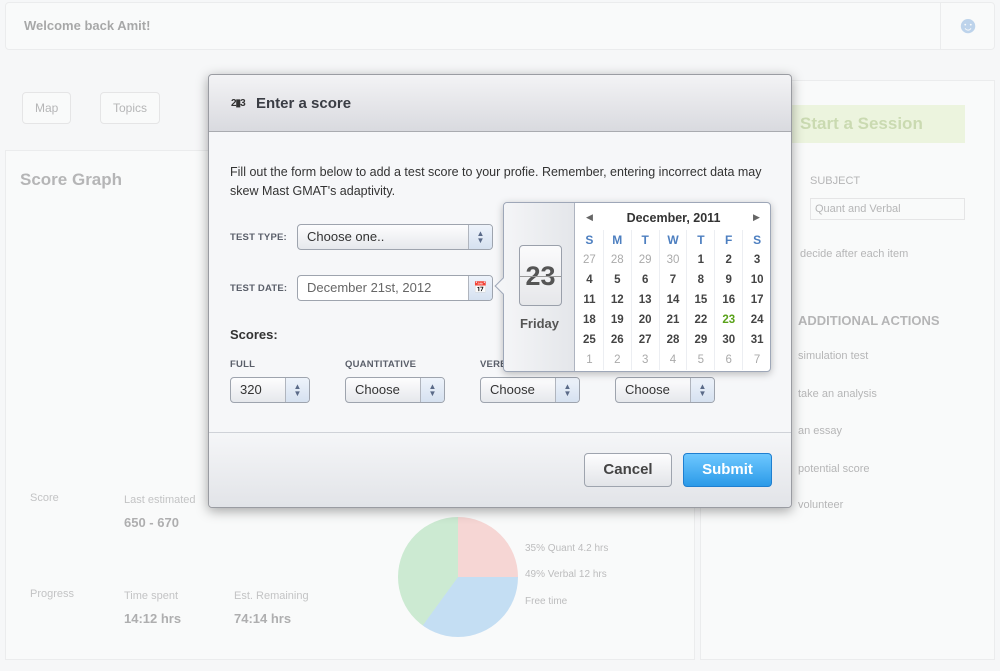 This screenshot has width=1000, height=671. Describe the element at coordinates (820, 505) in the screenshot. I see `action-item: volunteer` at that location.